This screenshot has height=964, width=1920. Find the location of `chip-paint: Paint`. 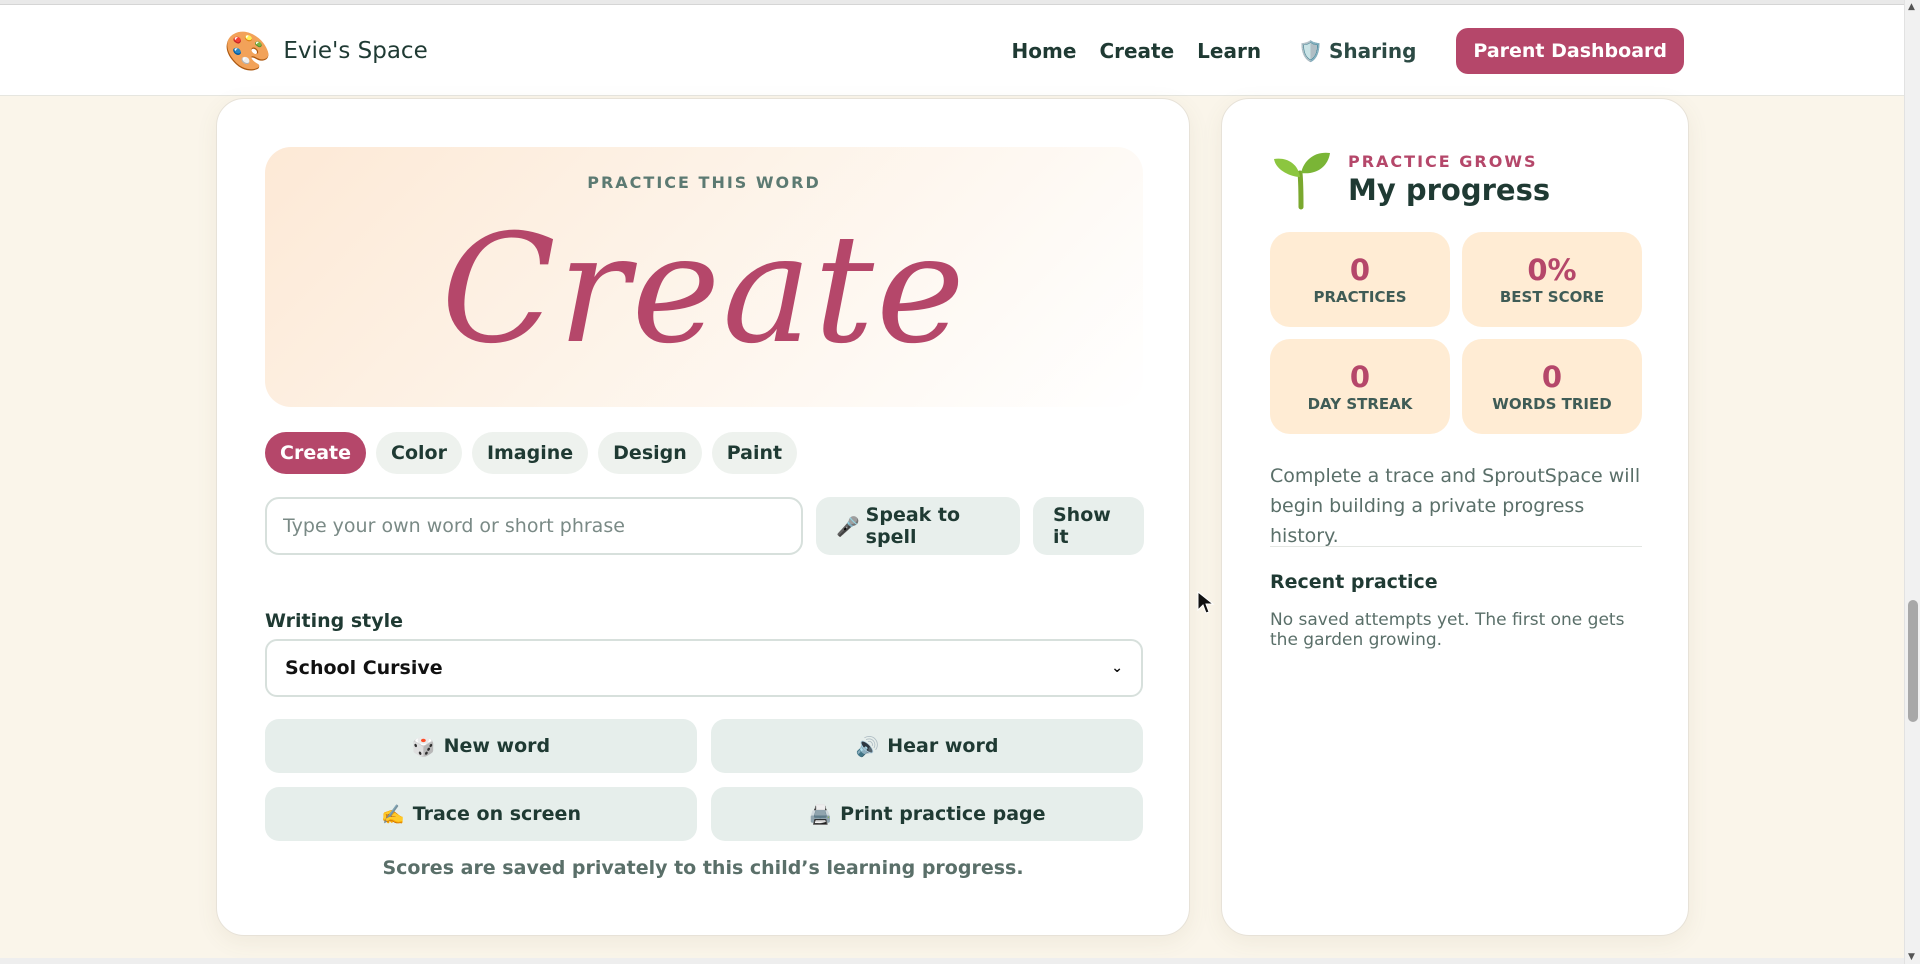

chip-paint: Paint is located at coordinates (754, 453).